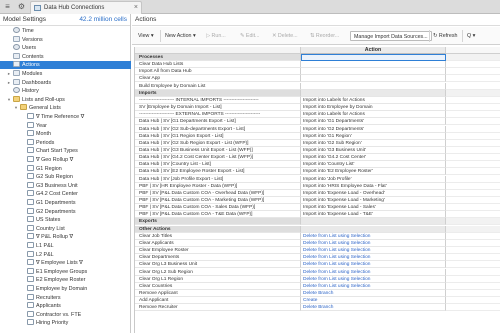 The height and width of the screenshot is (333, 500). I want to click on search-dropdown: Q ▾, so click(471, 36).